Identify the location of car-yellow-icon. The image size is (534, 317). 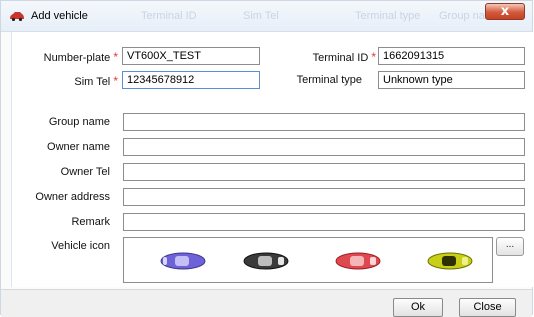
(450, 261).